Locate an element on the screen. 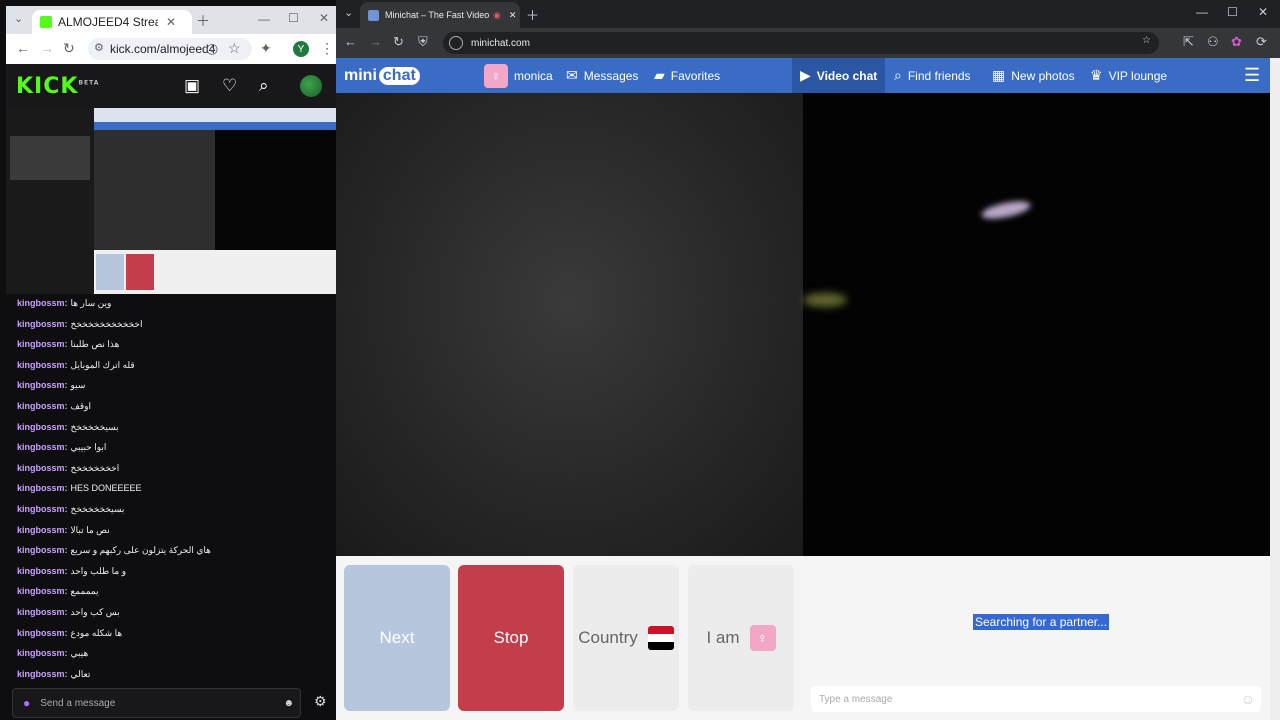  right-address-bar: ← → ↻ ⛨ minichat.com ☆ ⇱ ⚇ ✿ ⟳ is located at coordinates (808, 43).